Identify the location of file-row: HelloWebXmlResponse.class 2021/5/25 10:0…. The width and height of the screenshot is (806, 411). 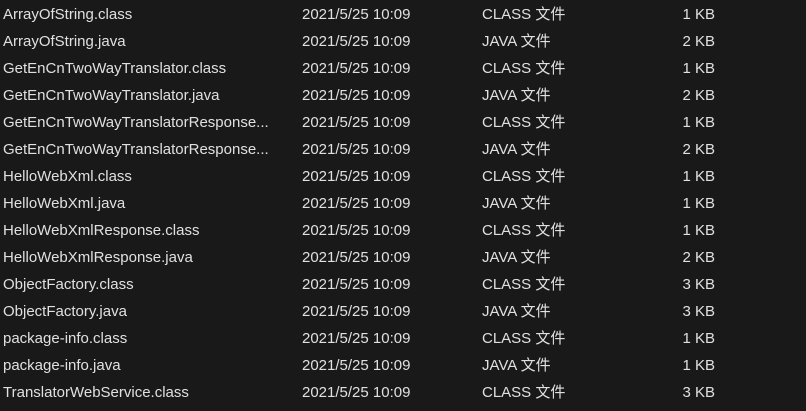
(403, 230).